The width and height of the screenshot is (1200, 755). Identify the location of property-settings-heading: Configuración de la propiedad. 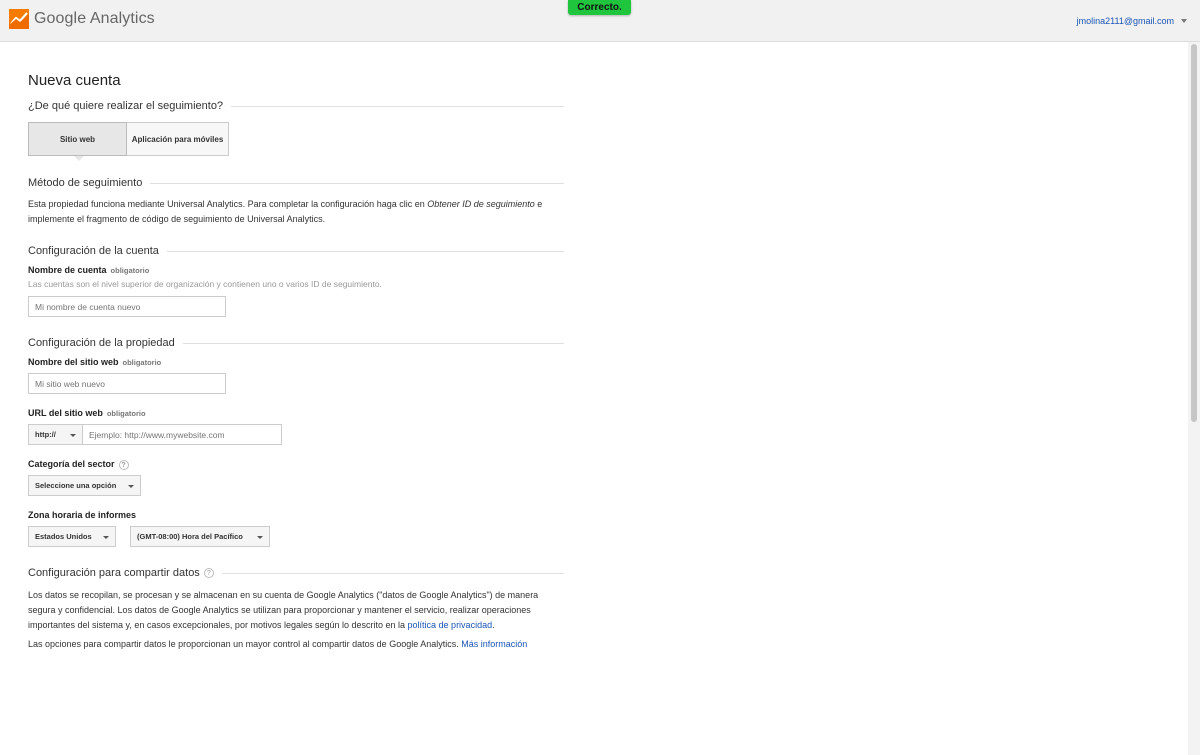
(296, 343).